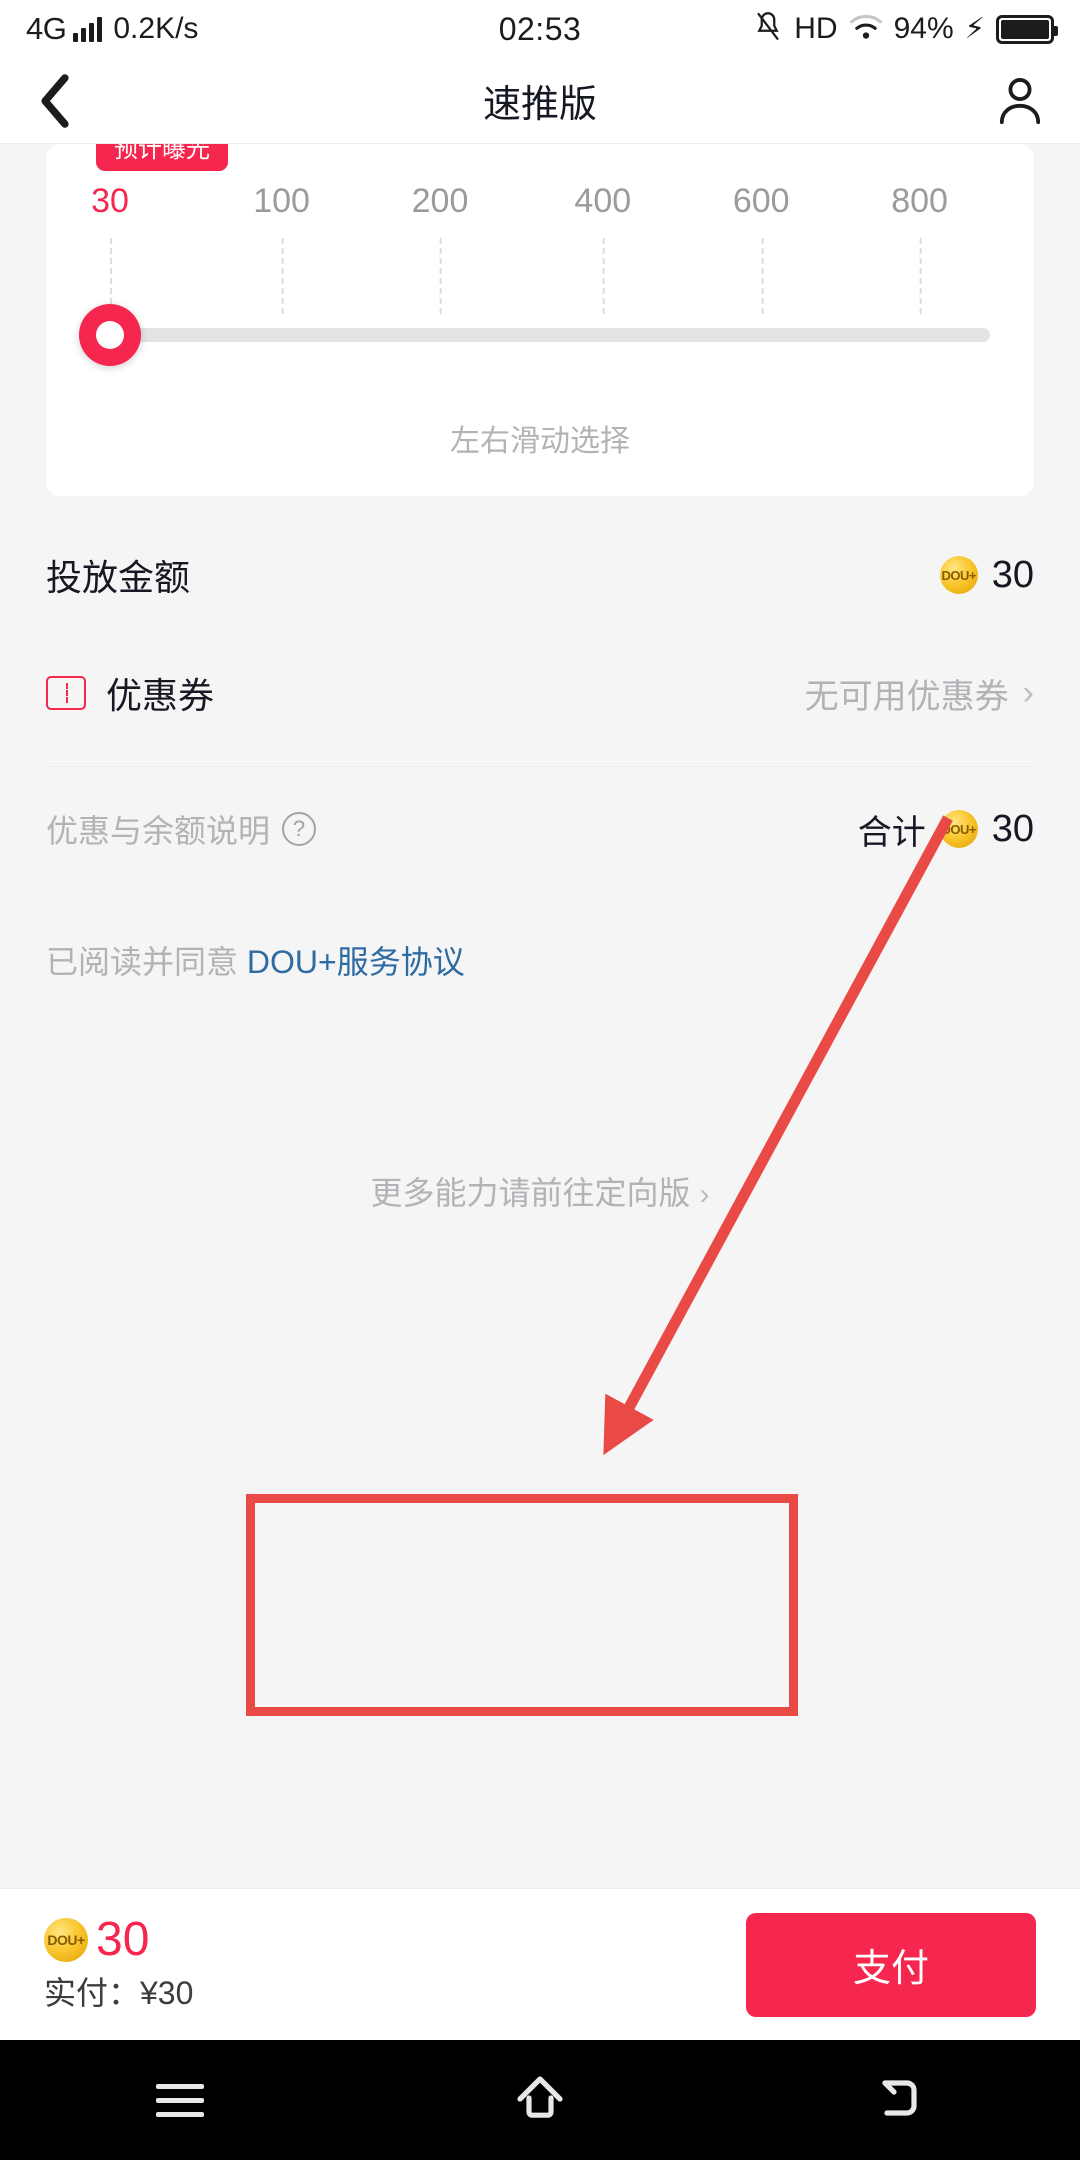  I want to click on slider-tick-4: 600, so click(761, 248).